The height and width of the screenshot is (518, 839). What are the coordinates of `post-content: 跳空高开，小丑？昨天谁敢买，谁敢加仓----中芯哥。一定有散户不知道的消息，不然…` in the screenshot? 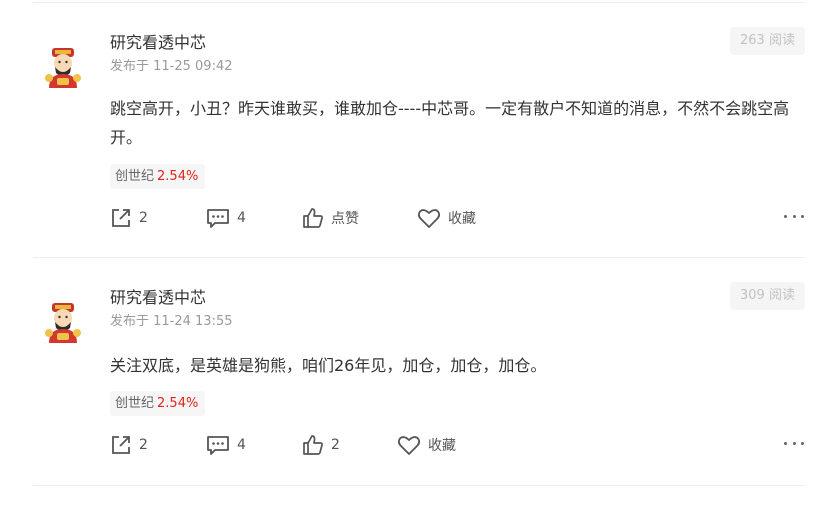 It's located at (460, 123).